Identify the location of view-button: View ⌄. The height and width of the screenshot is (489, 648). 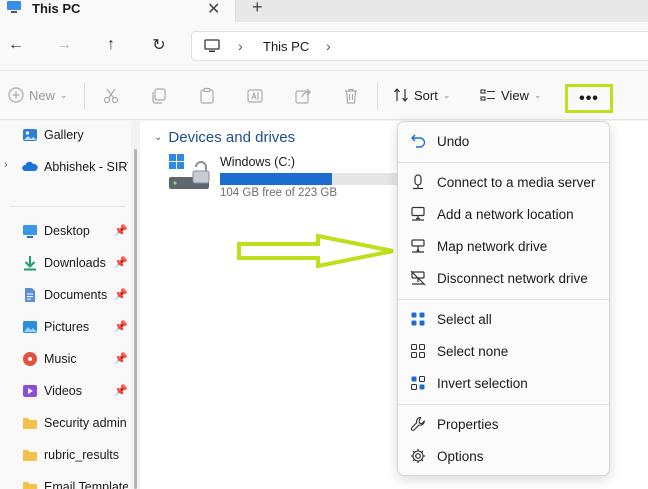
(511, 95).